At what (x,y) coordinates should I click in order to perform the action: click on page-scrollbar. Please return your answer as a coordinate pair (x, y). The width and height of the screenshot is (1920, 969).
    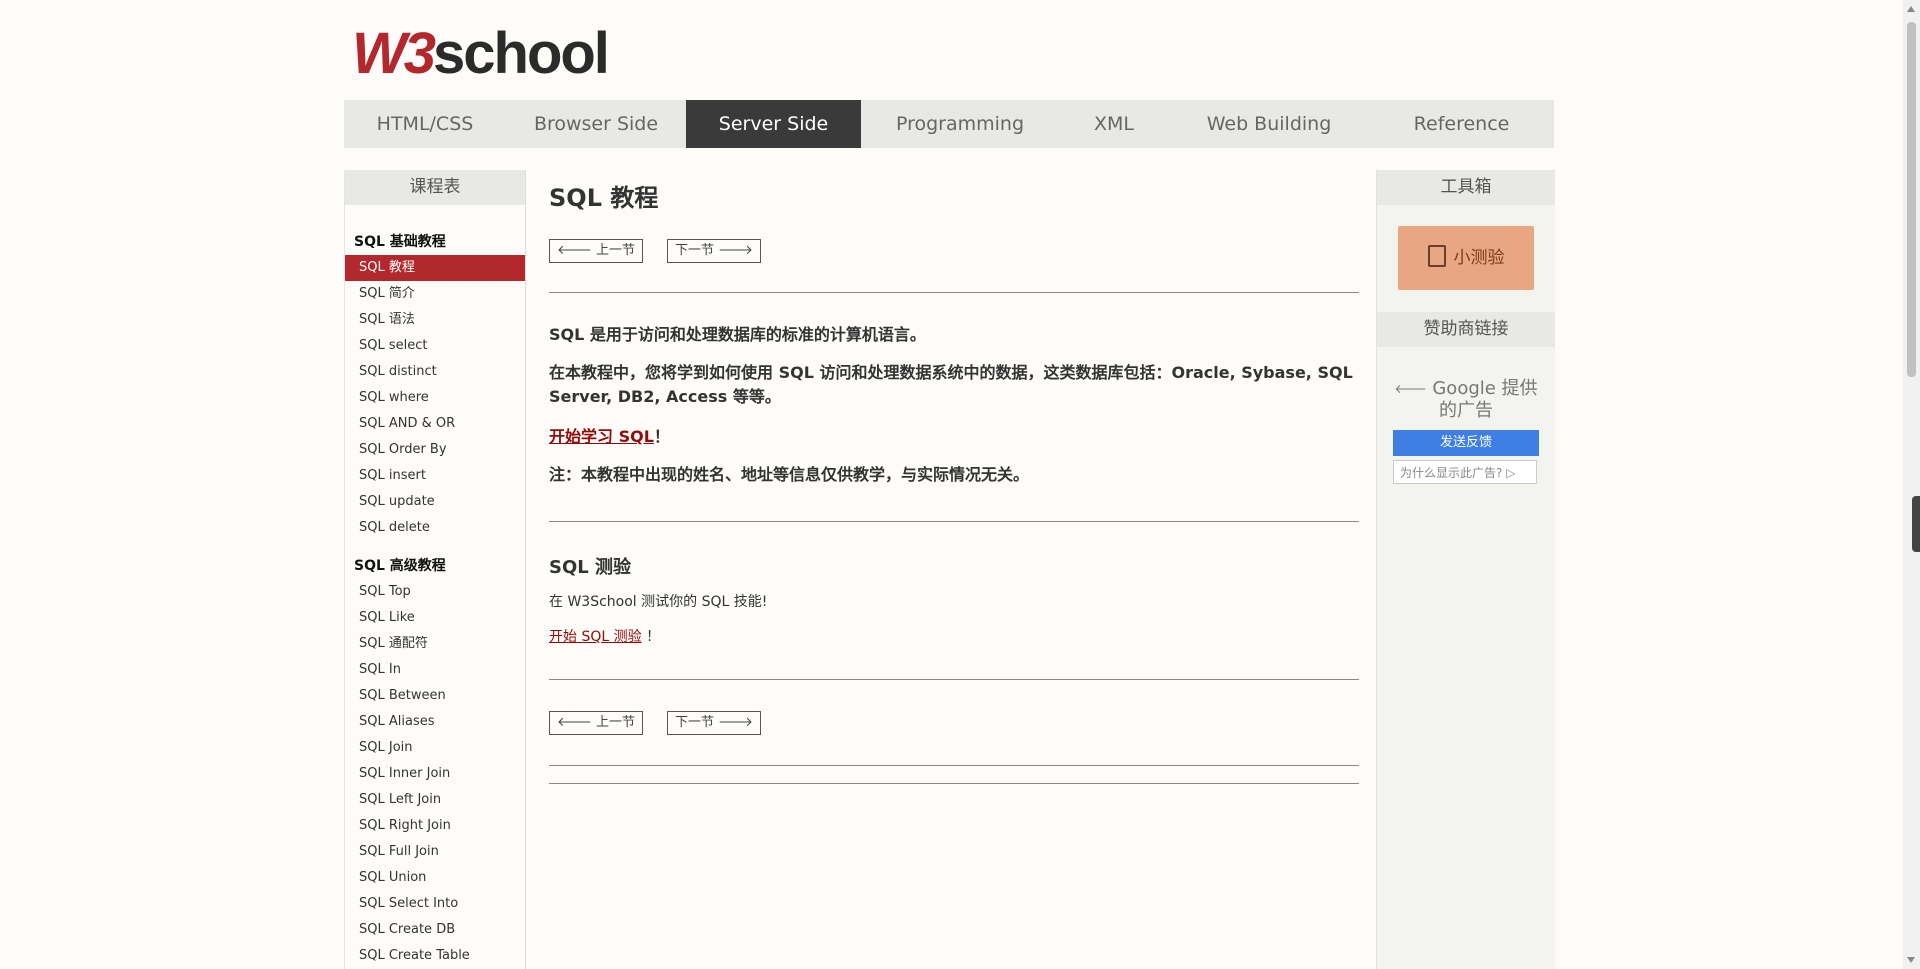
    Looking at the image, I should click on (1911, 484).